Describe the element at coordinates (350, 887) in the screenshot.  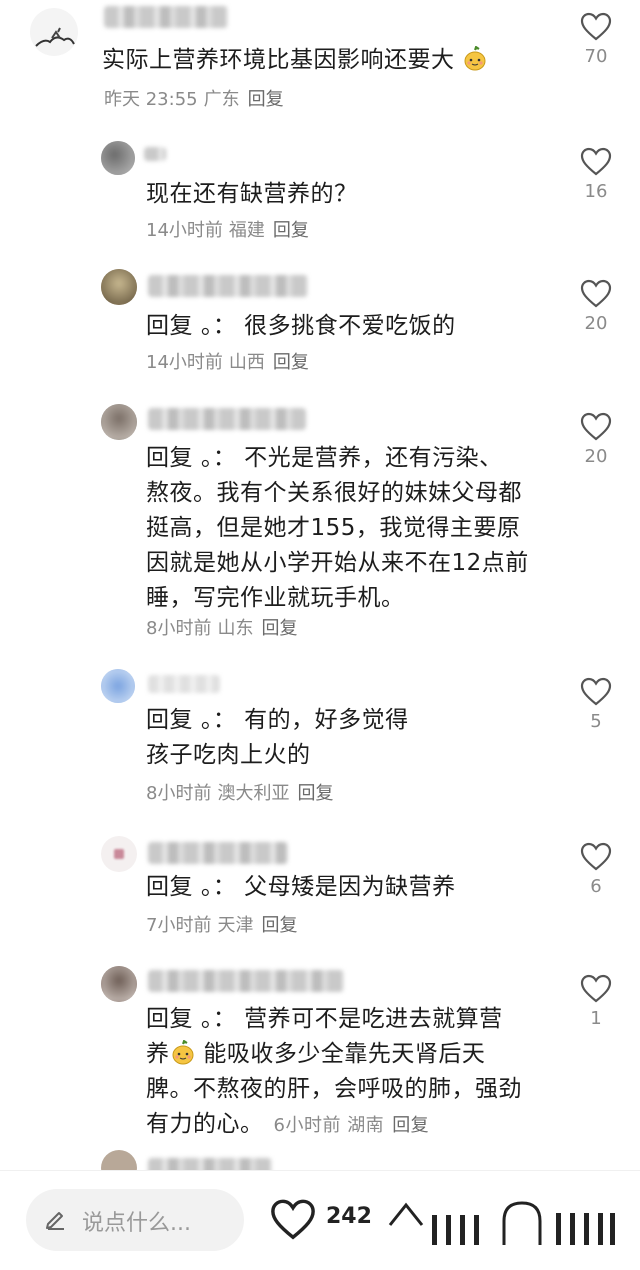
I see `comment-body: 父母矮是因为缺营养` at that location.